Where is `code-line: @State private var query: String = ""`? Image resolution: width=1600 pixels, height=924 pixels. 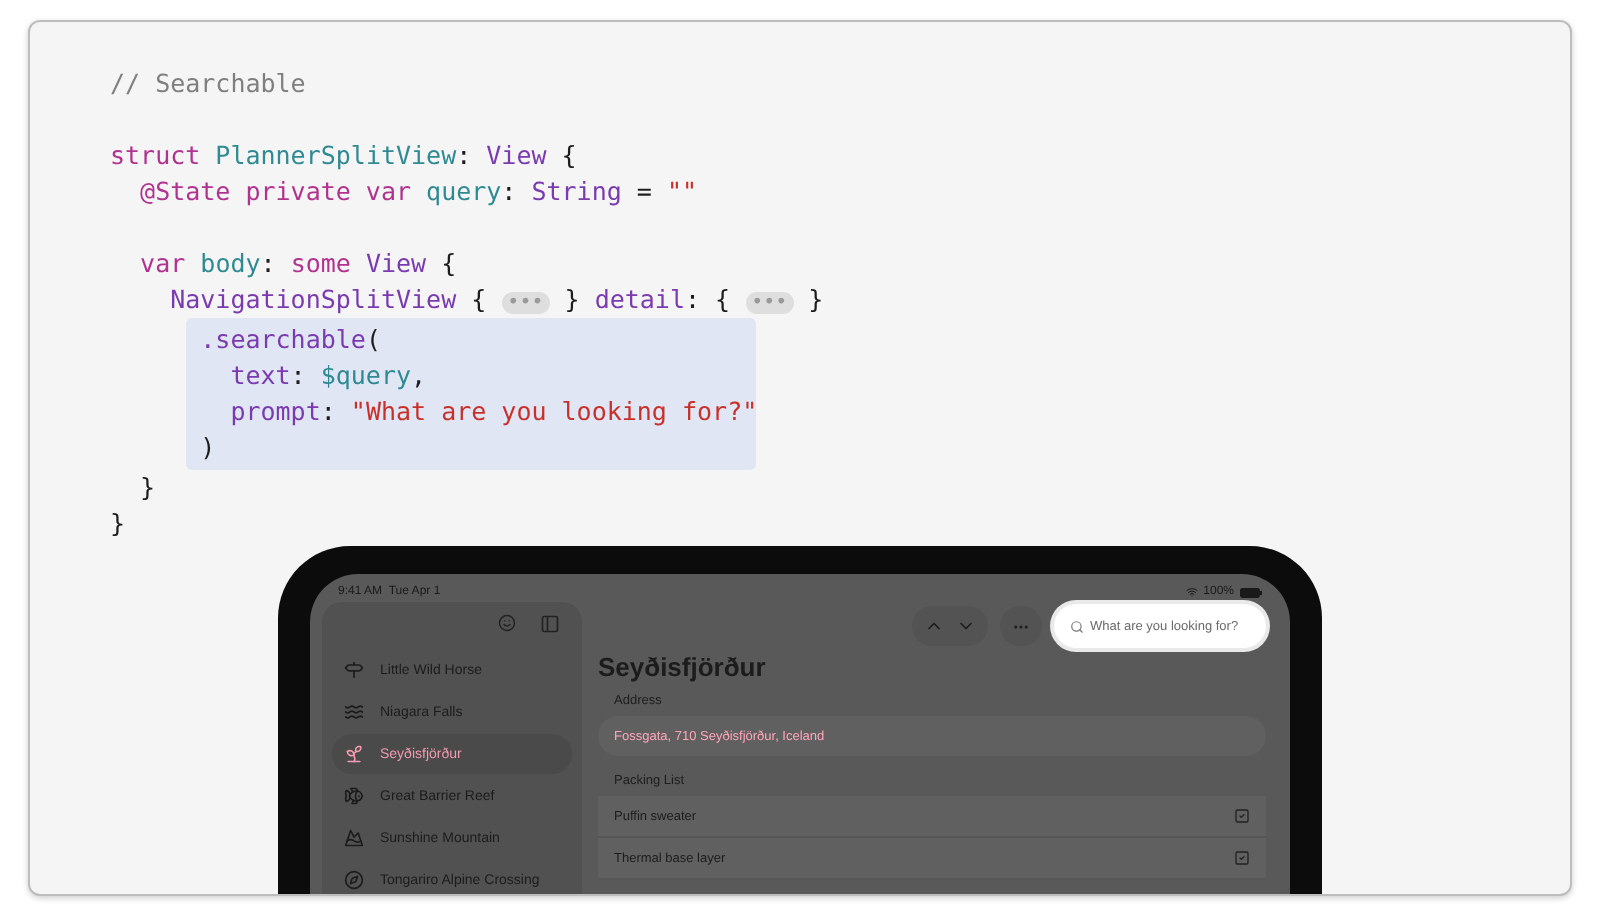
code-line: @State private var query: String = "" is located at coordinates (418, 192).